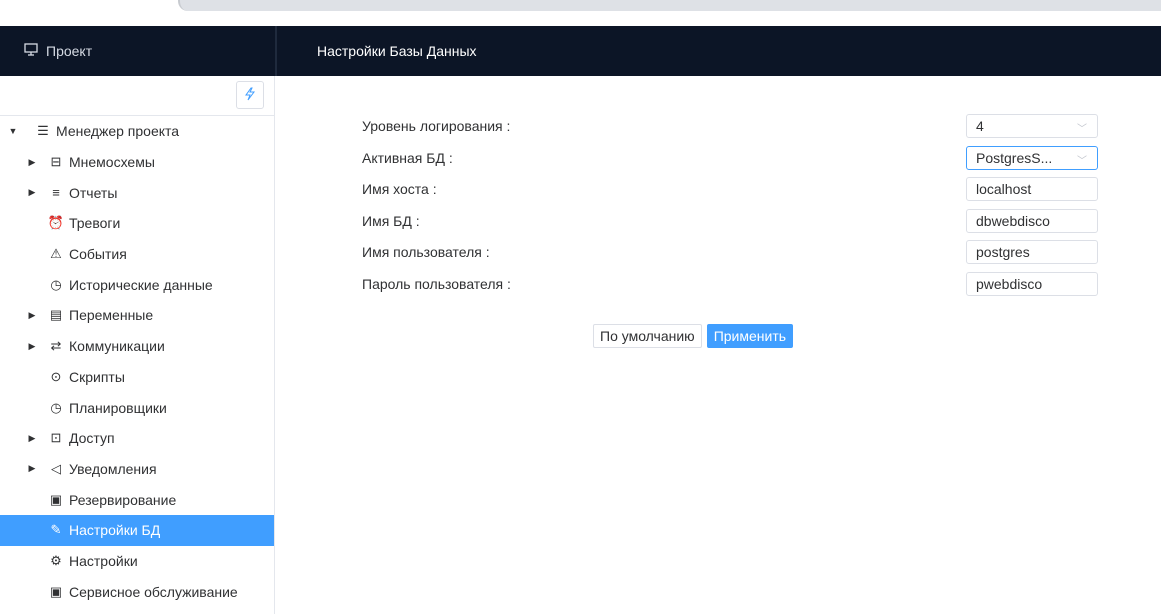 Image resolution: width=1161 pixels, height=614 pixels. Describe the element at coordinates (13, 131) in the screenshot. I see `caret-down-icon: ▼` at that location.